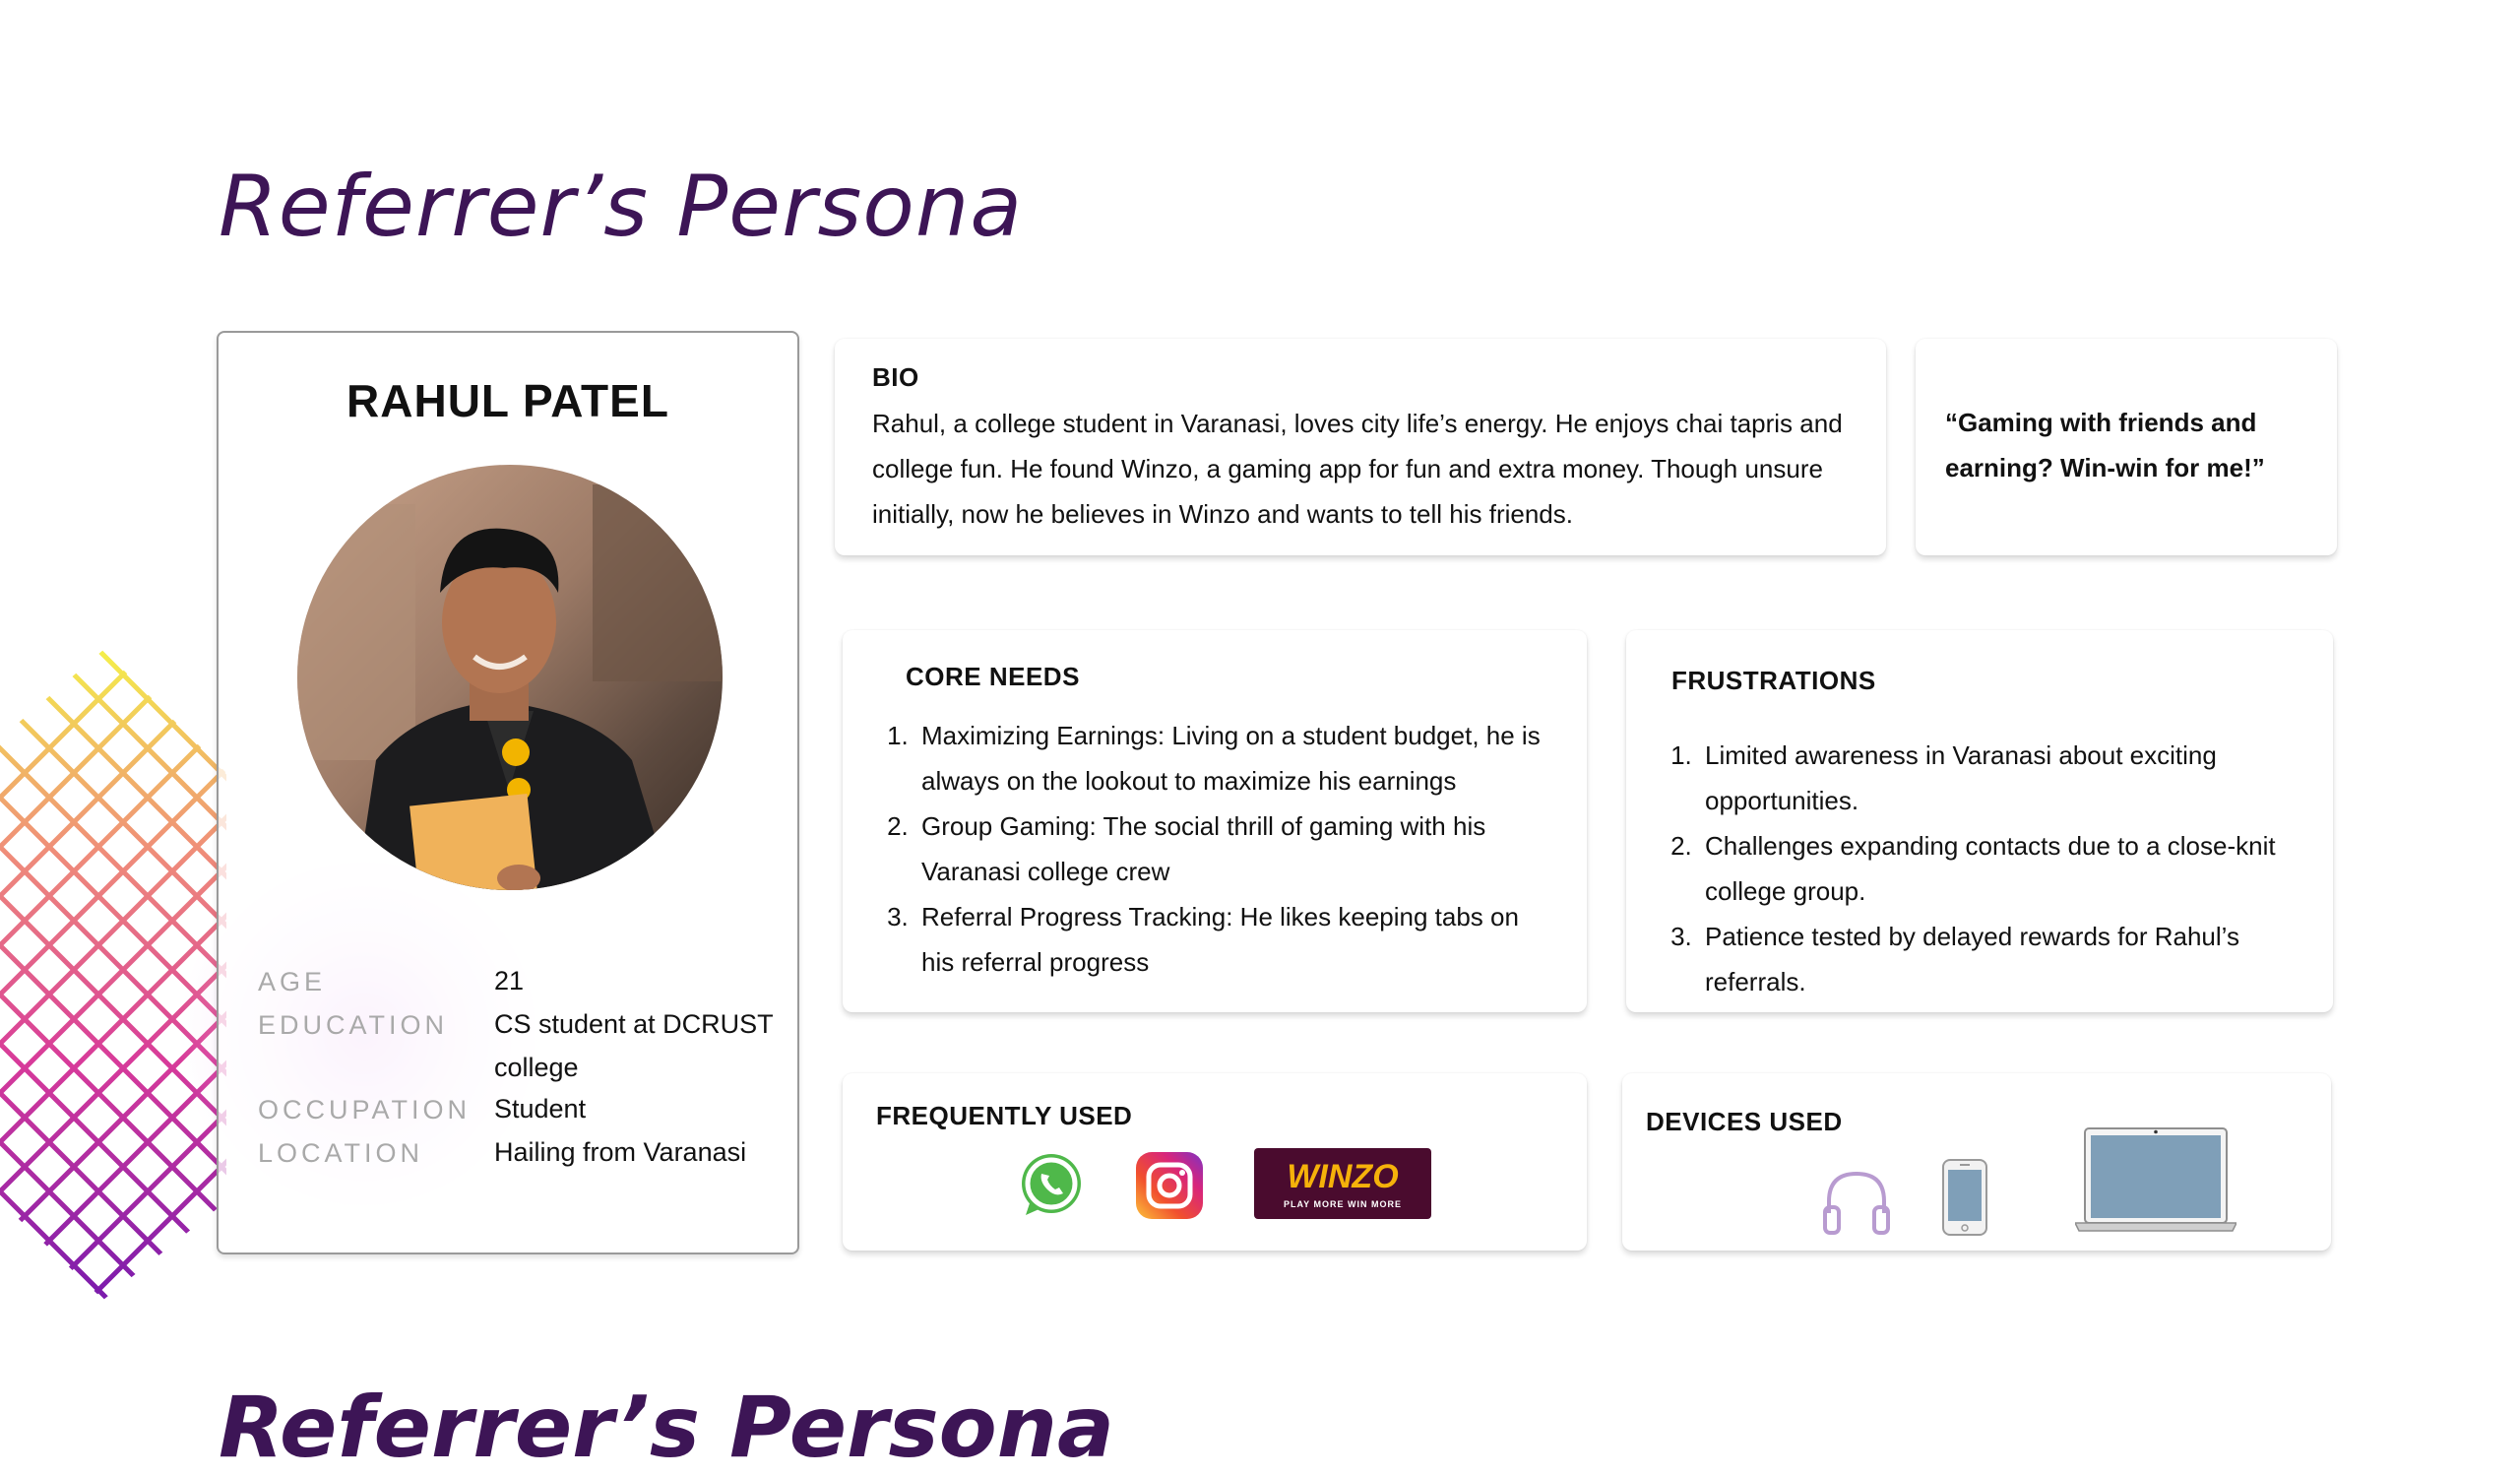 The width and height of the screenshot is (2520, 1477). I want to click on smartphone-icon, so click(1964, 1197).